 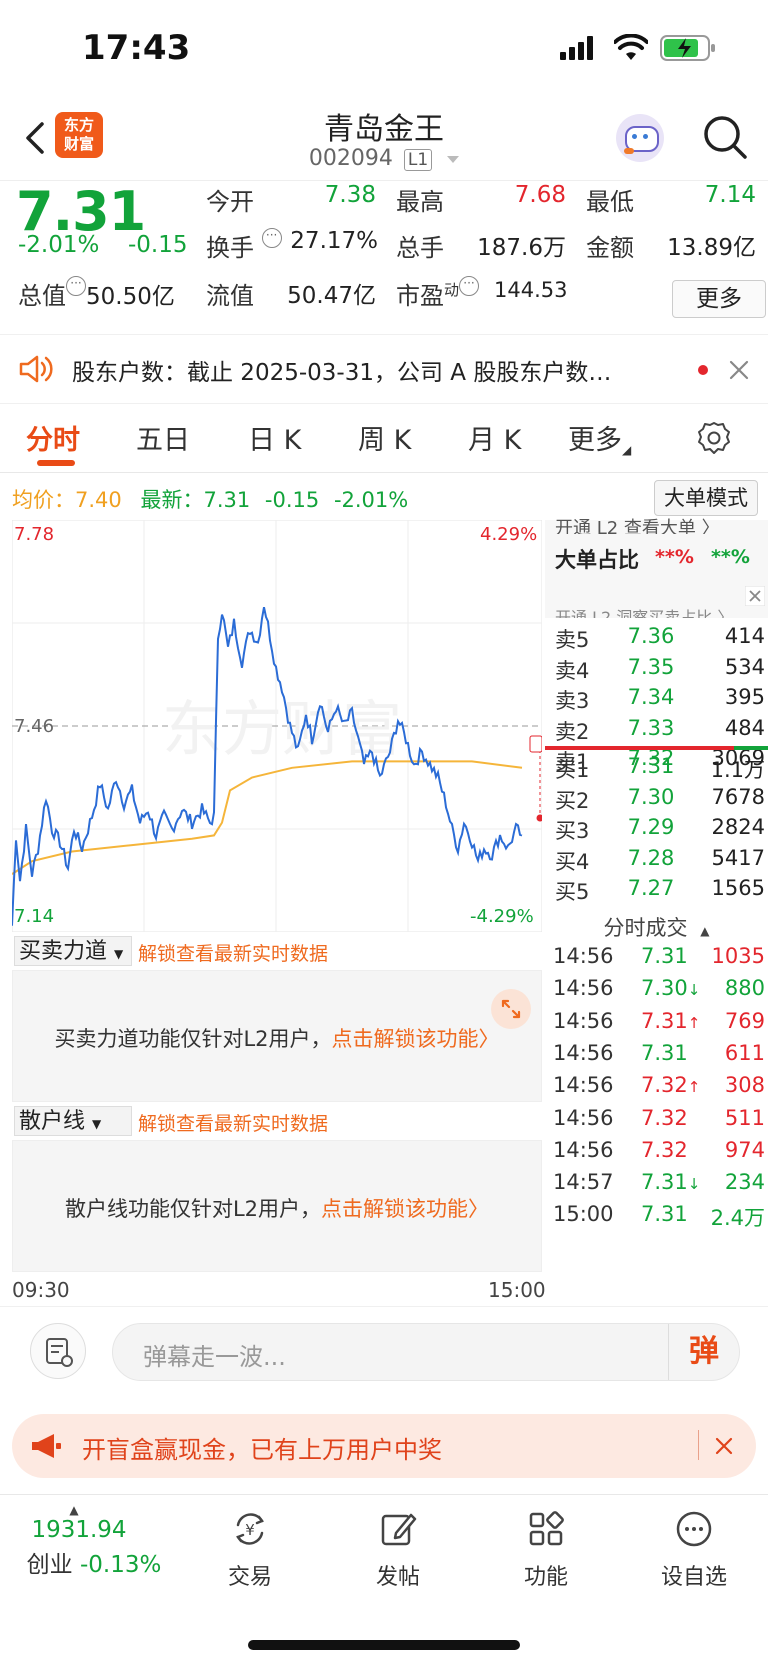 What do you see at coordinates (94, 1541) in the screenshot?
I see `index-ticker: ▲ 1931.94 创业 -0.13%` at bounding box center [94, 1541].